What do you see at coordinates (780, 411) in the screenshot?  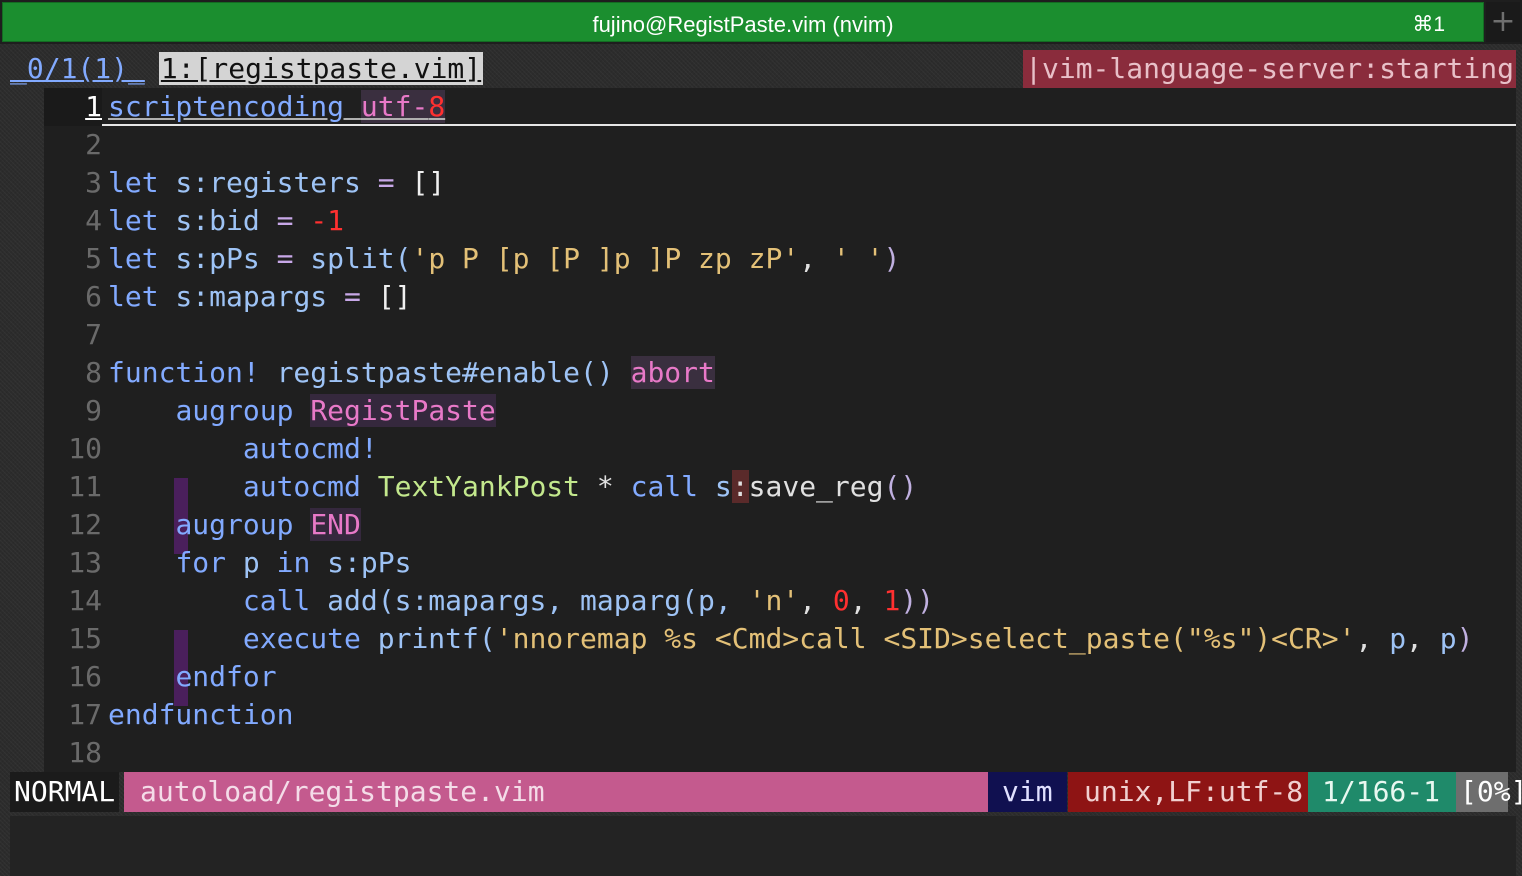 I see `code-line: 9 augroup RegistPaste` at bounding box center [780, 411].